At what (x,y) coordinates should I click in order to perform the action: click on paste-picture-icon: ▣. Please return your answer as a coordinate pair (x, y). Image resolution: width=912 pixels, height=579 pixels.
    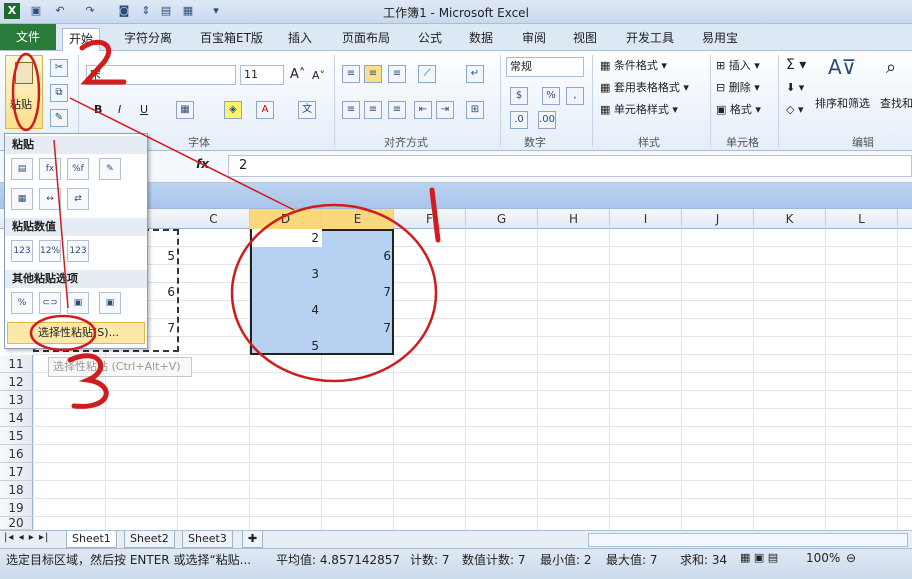
    Looking at the image, I should click on (78, 303).